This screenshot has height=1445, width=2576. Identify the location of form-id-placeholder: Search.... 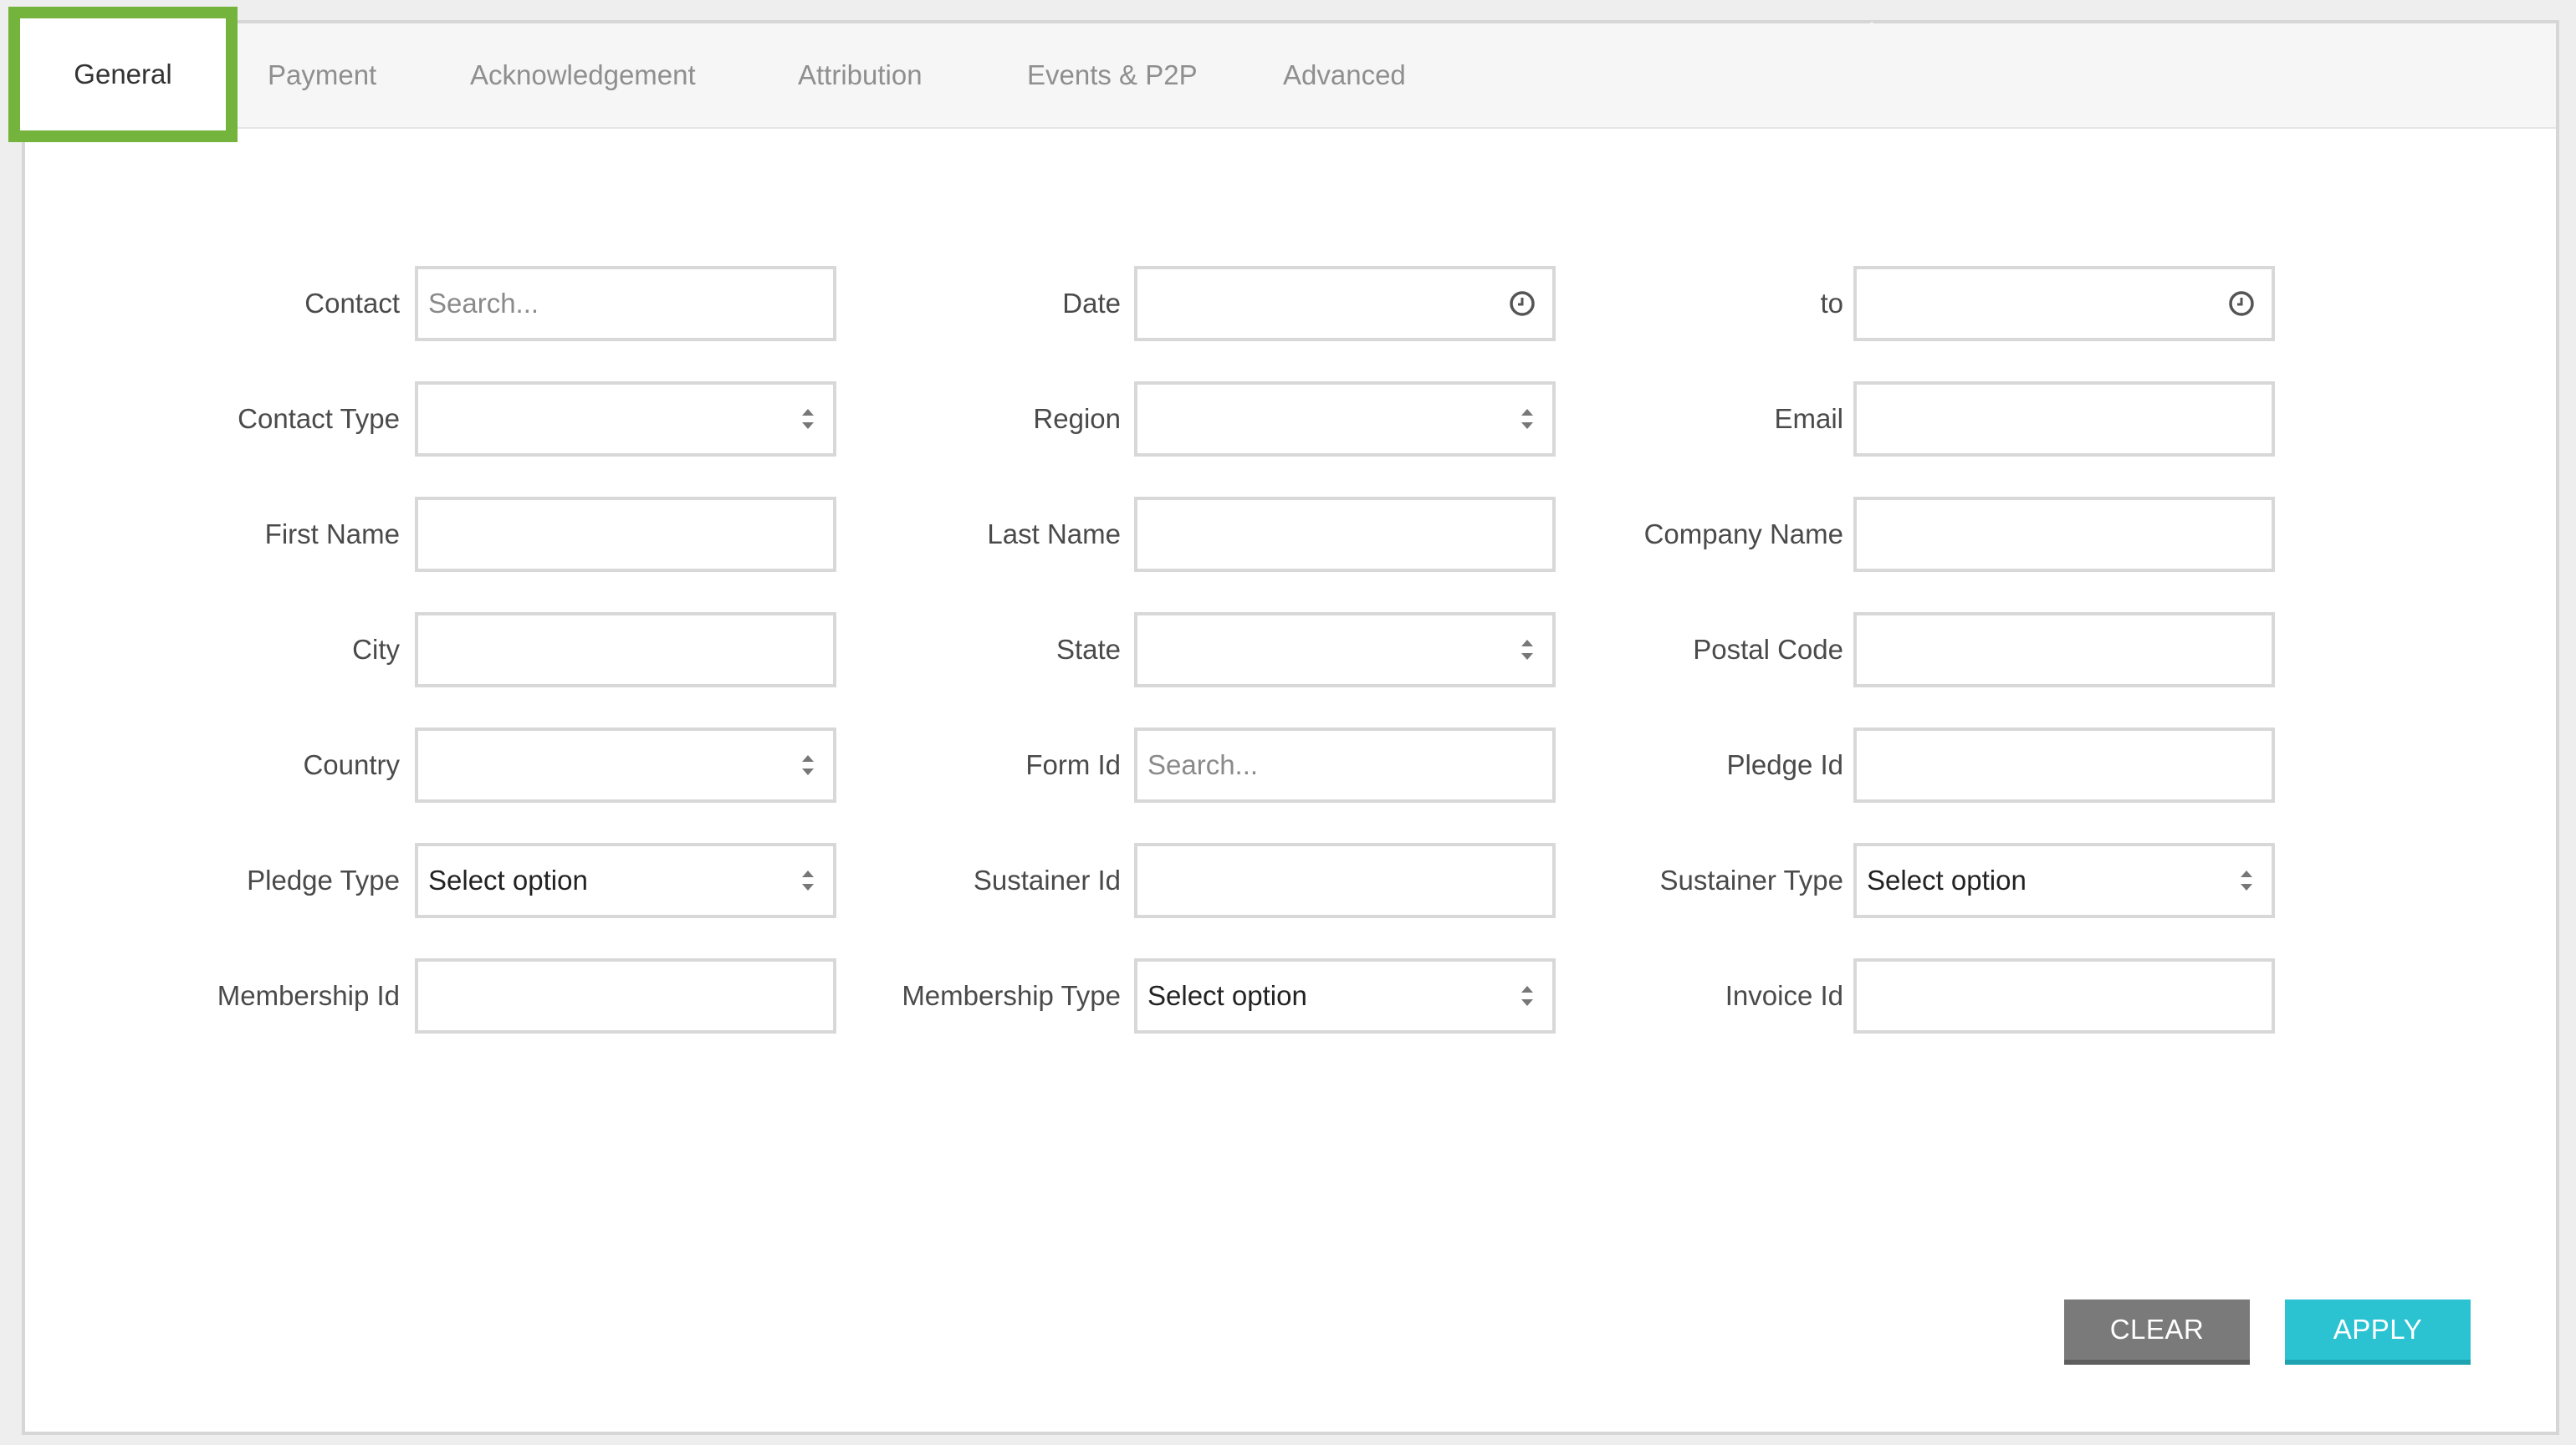
(1203, 764).